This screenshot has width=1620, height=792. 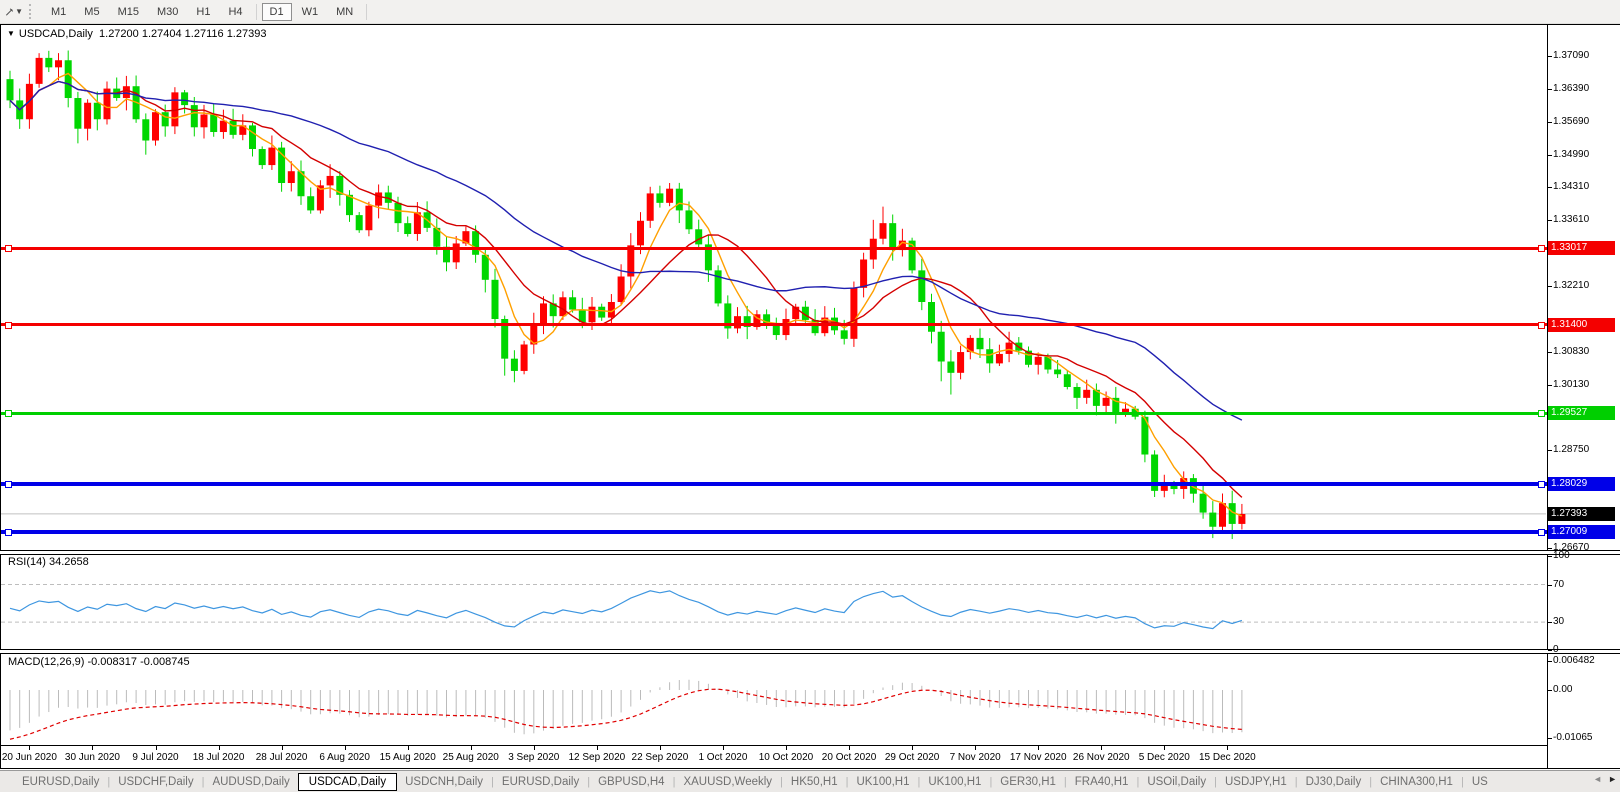 What do you see at coordinates (810, 651) in the screenshot?
I see `pane-splitter-macd` at bounding box center [810, 651].